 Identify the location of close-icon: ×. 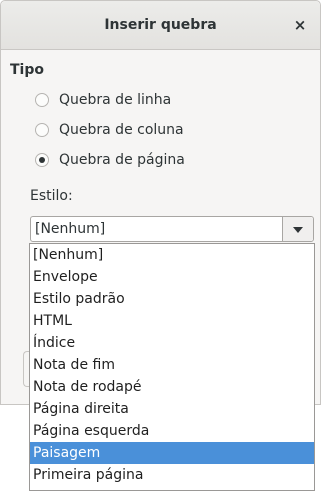
(300, 25).